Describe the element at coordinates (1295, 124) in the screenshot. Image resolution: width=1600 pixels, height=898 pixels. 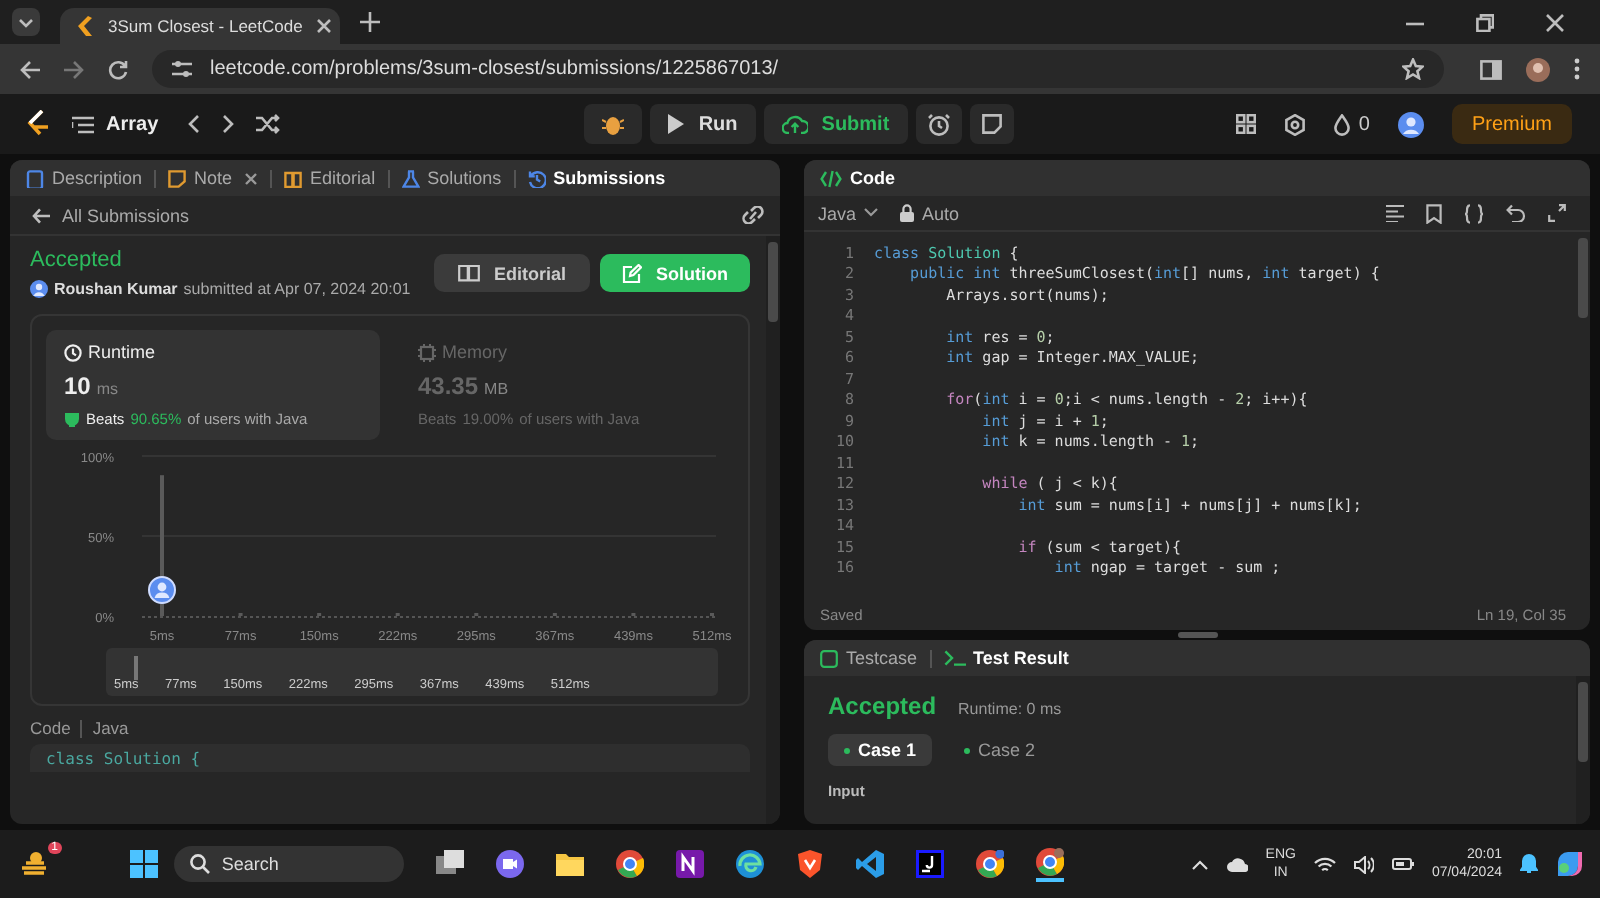
I see `settings-icon` at that location.